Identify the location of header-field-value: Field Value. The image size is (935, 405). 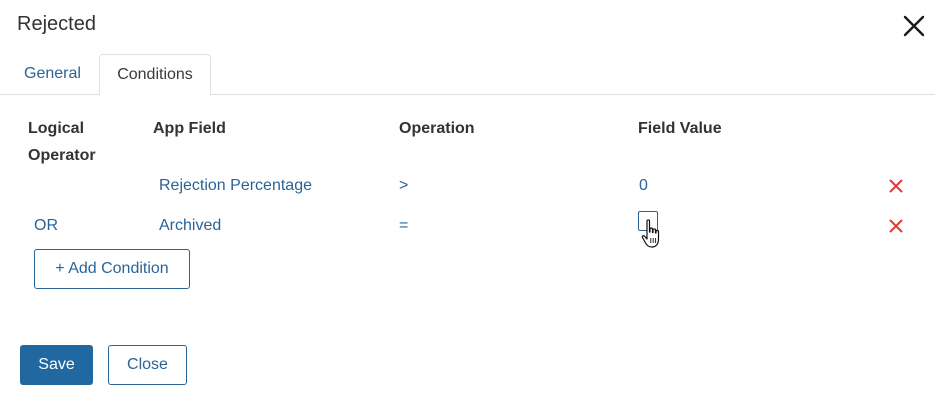
(680, 128).